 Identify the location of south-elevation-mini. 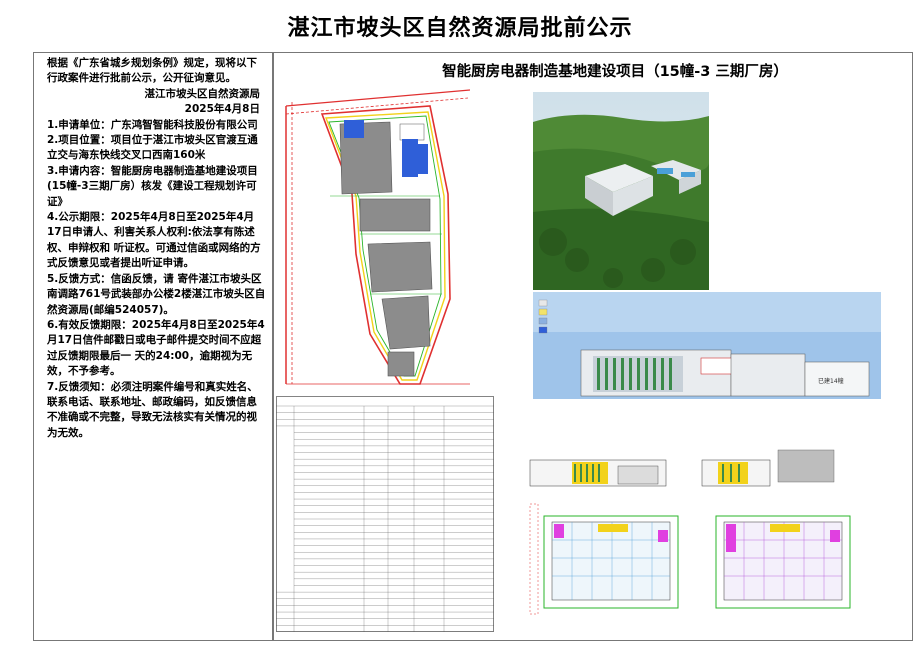
(598, 473).